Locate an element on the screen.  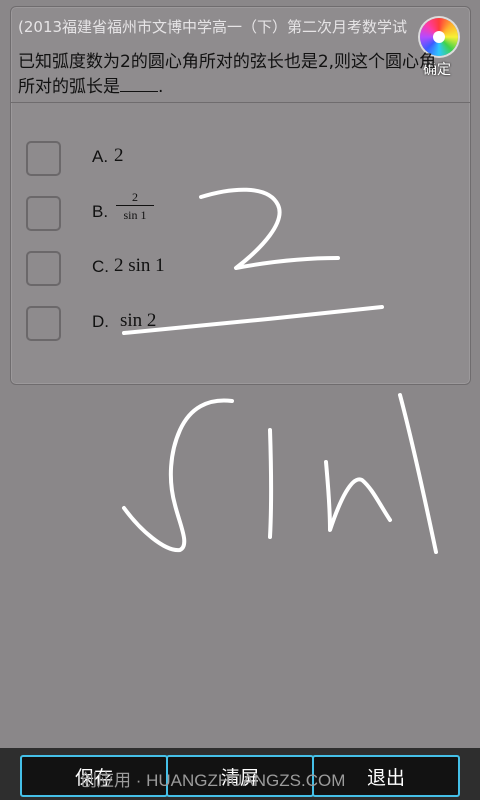
save-button: 保存 is located at coordinates (94, 776).